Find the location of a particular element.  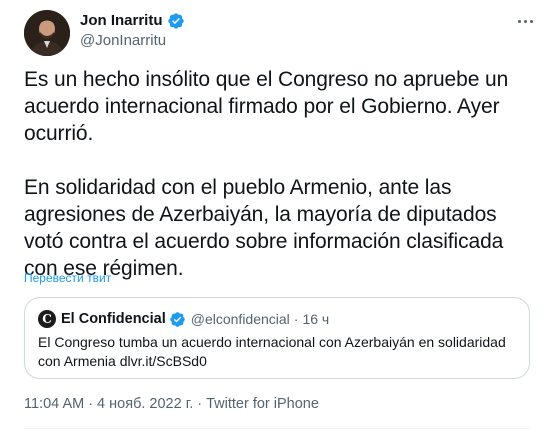

translate-tweet-link: Перевести твит is located at coordinates (67, 278).